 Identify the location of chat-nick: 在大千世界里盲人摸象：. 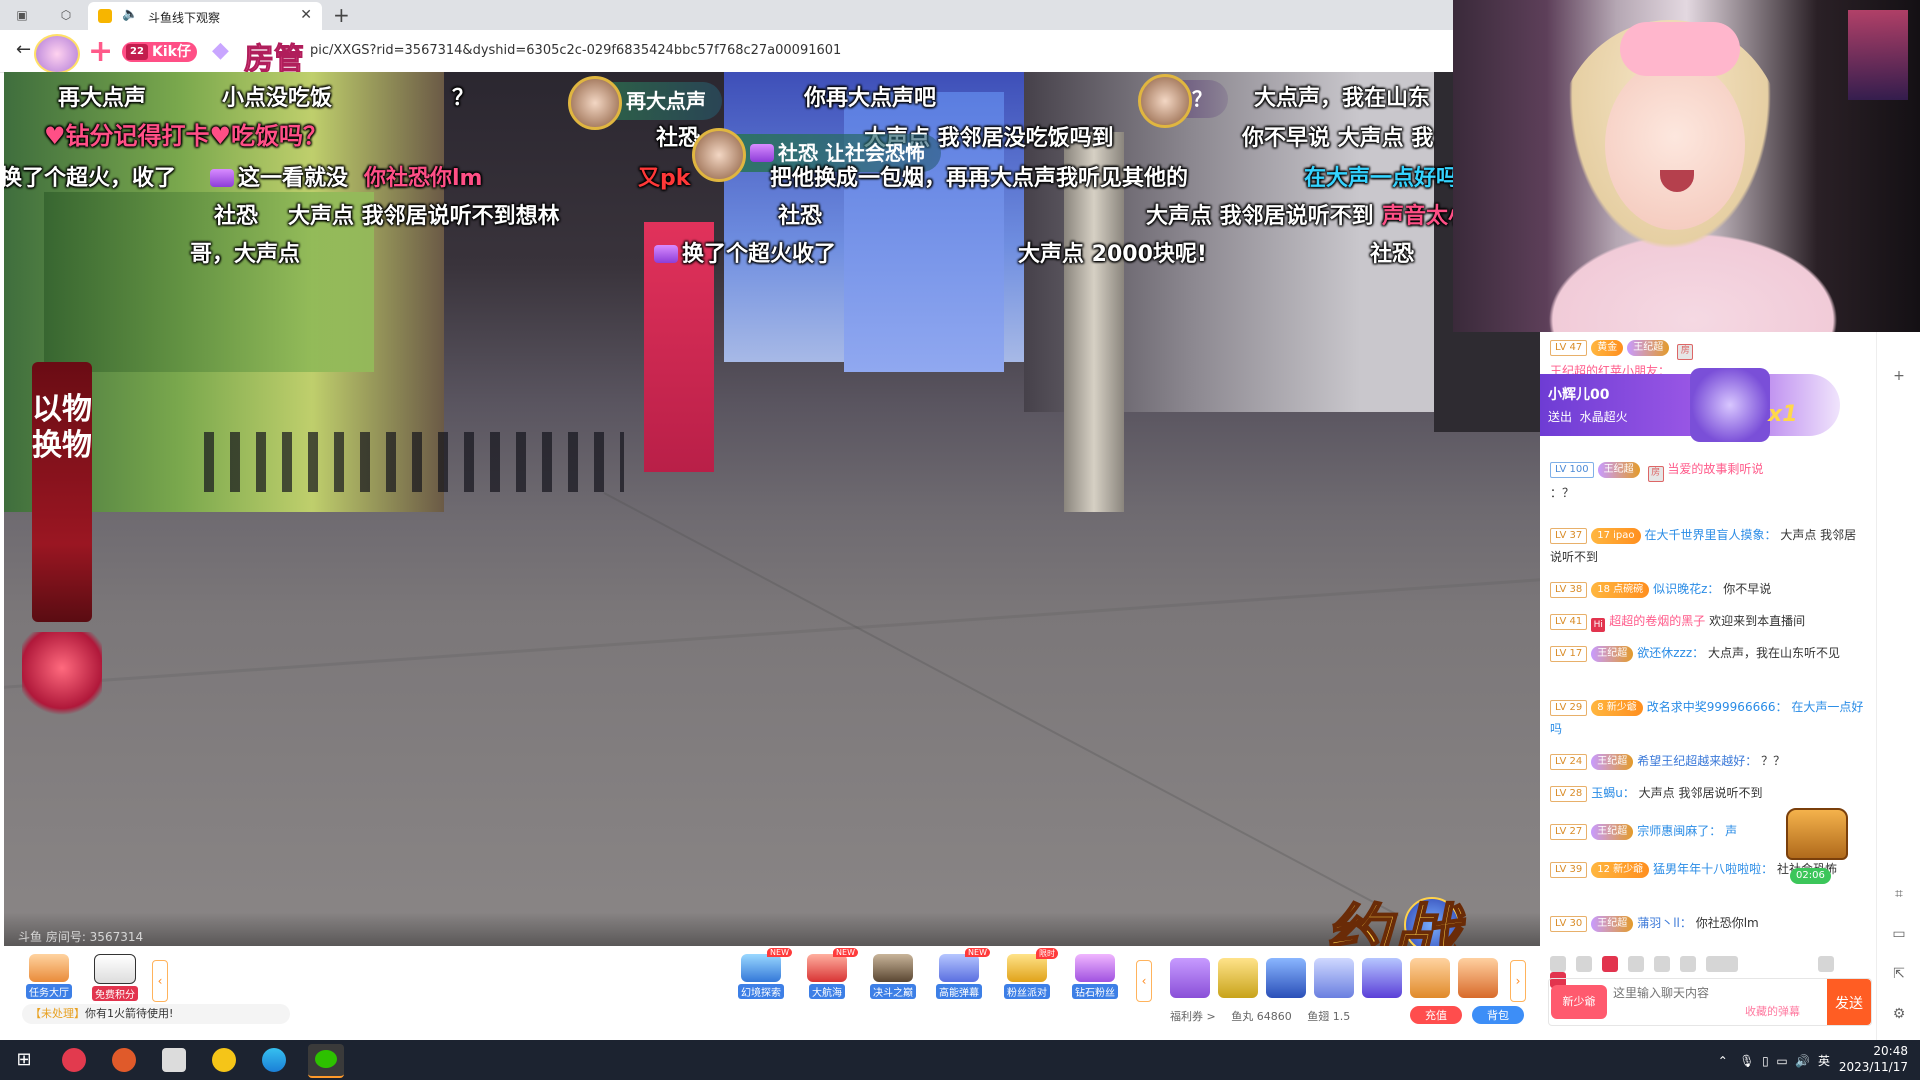
(1711, 535).